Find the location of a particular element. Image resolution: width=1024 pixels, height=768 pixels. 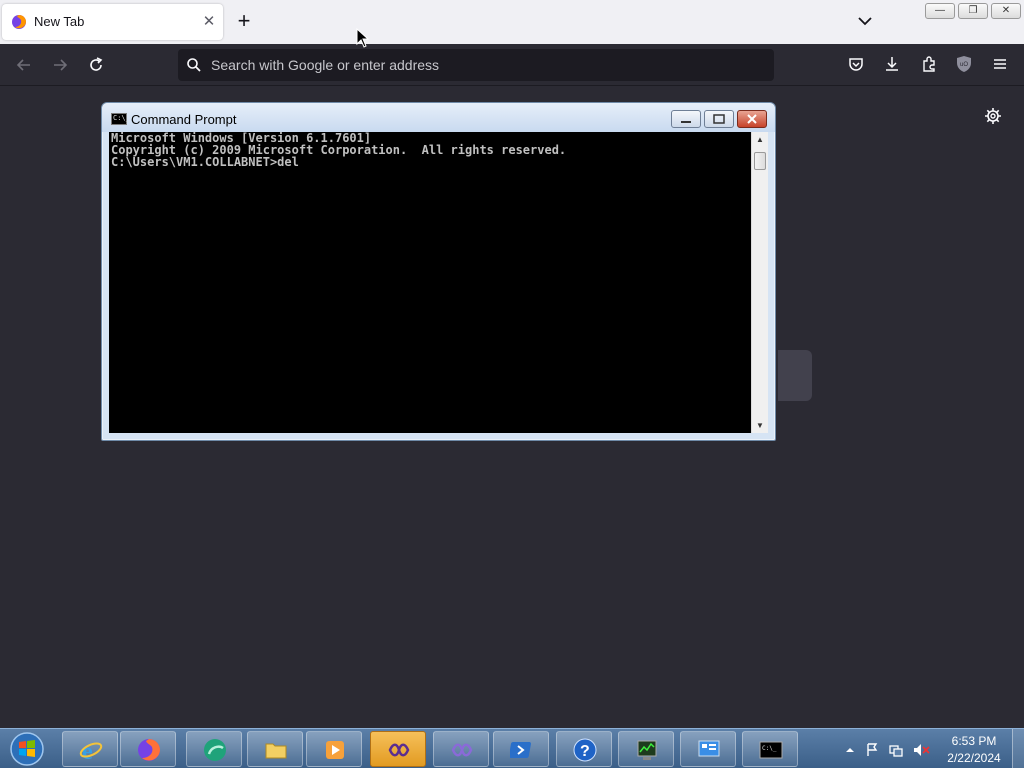

new-tab-button: + is located at coordinates (244, 21).